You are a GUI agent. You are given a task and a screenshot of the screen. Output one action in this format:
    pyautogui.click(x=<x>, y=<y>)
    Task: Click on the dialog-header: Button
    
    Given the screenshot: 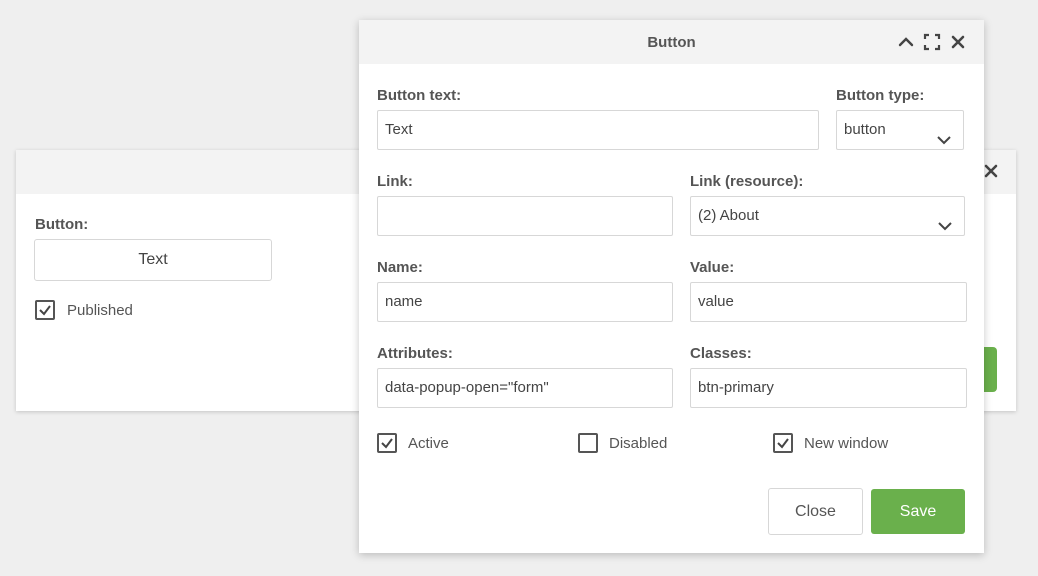 What is the action you would take?
    pyautogui.click(x=671, y=42)
    